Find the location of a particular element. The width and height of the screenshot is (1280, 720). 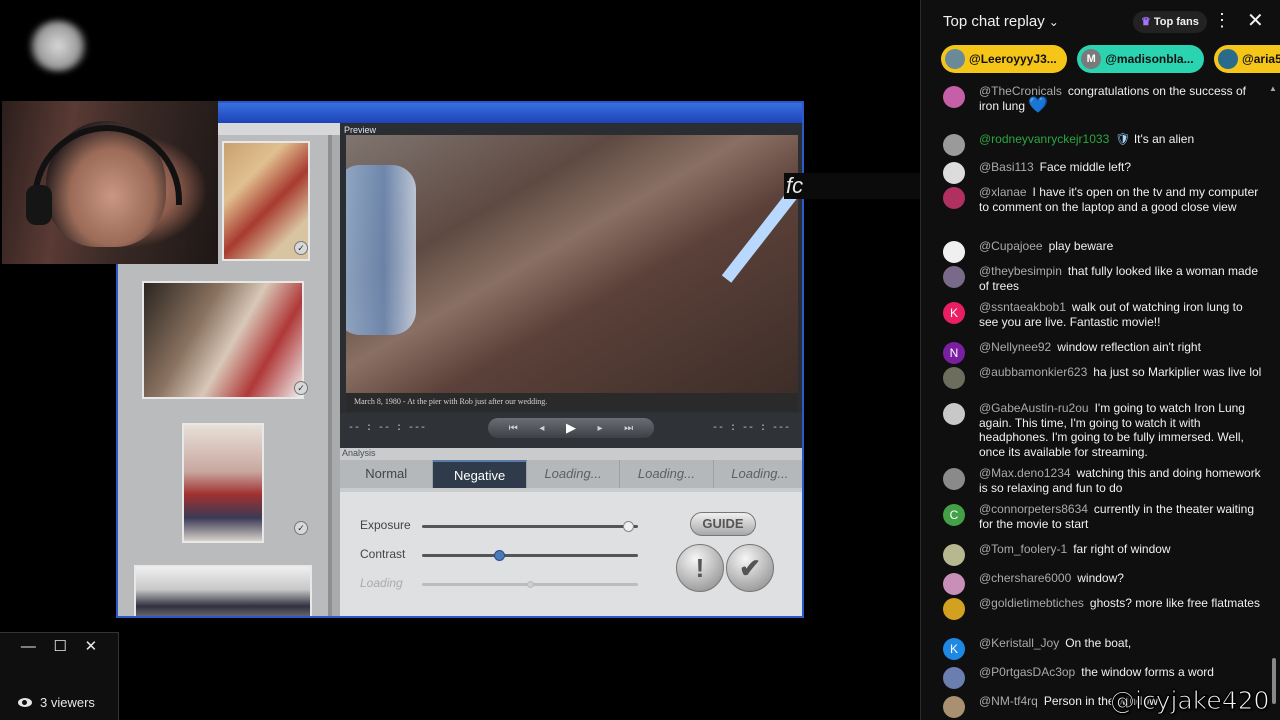

miniplayer-controls: — ☐ ✕ is located at coordinates (59, 646).